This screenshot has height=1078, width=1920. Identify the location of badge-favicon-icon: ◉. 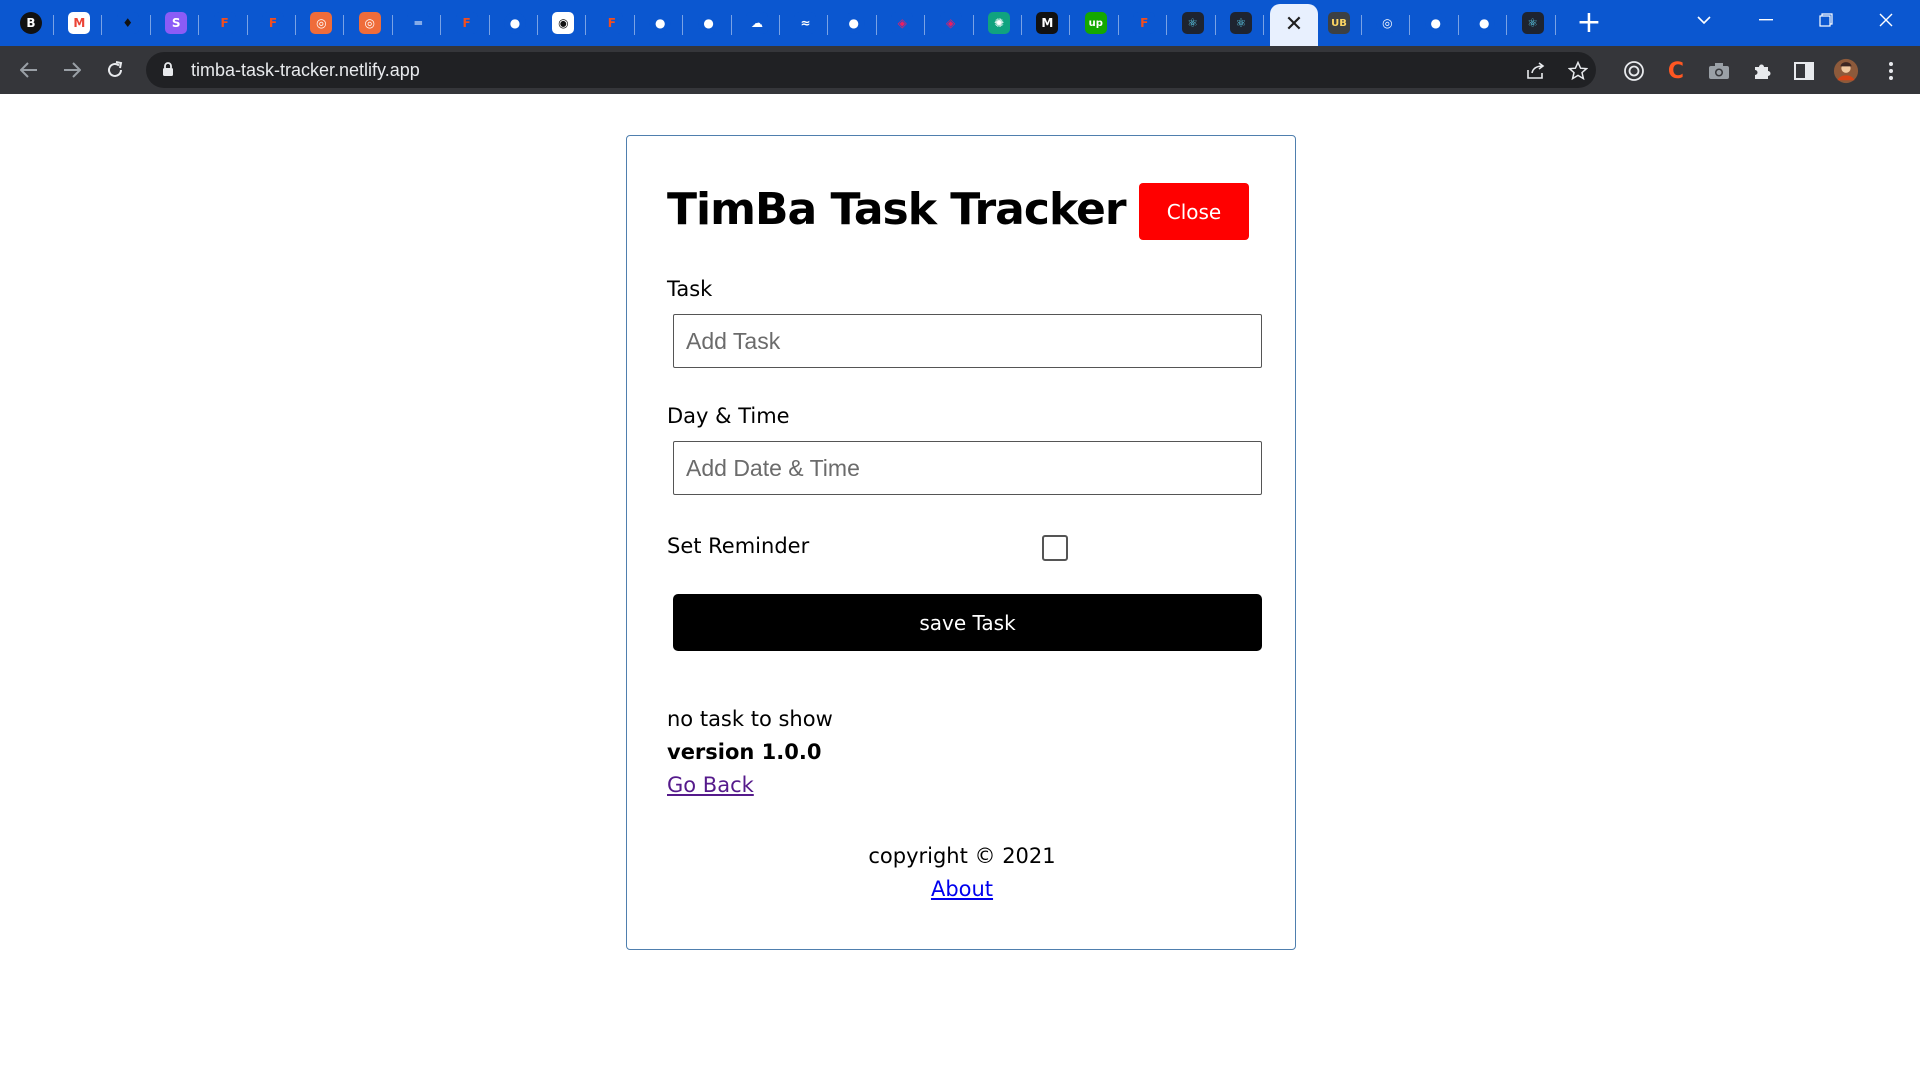
(563, 23).